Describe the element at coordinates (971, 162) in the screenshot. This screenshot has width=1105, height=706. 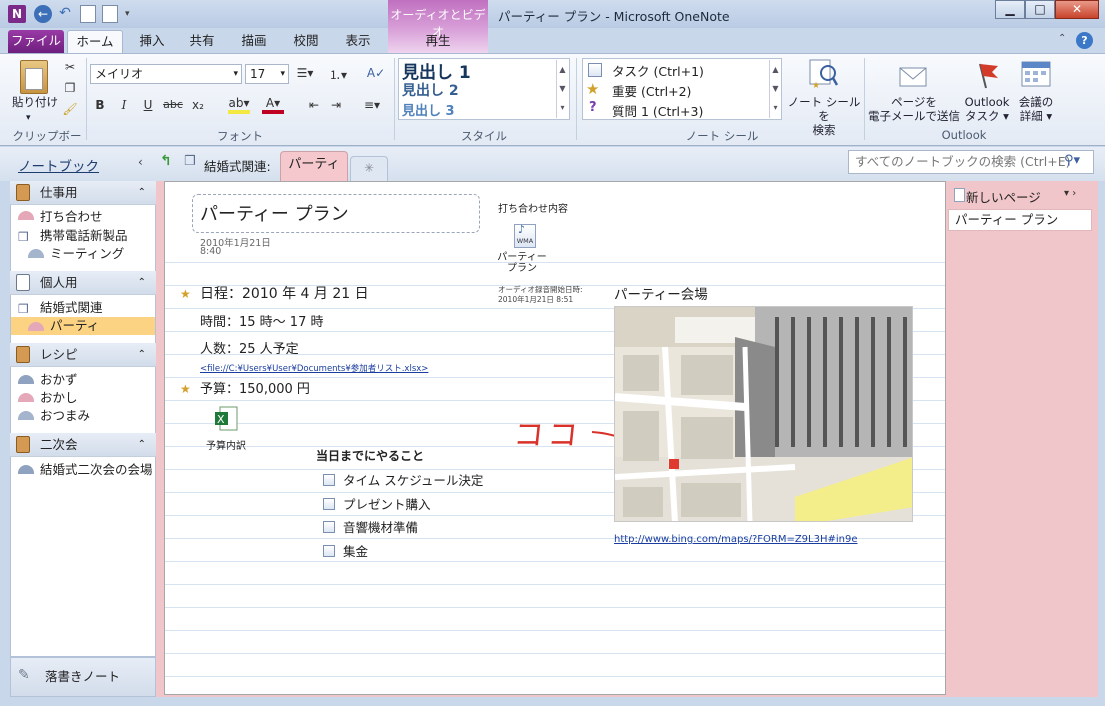
I see `search-input: すべてのノートブックの検索 (Ctrl+E)` at that location.